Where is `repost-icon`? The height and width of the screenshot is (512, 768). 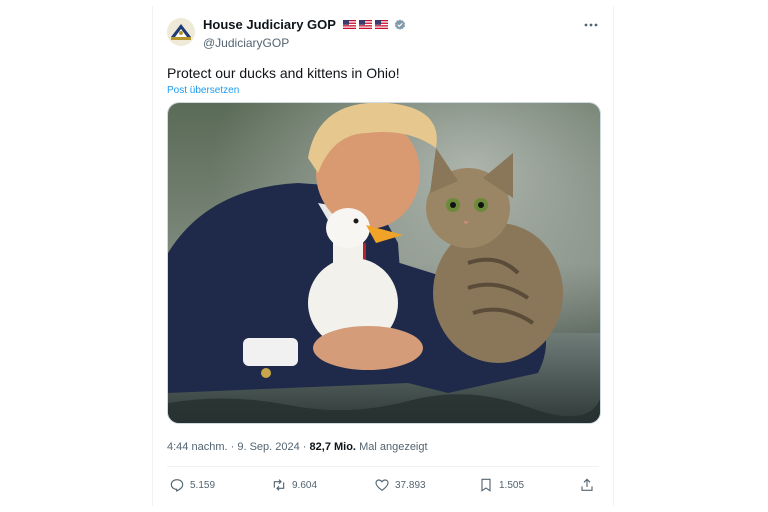
repost-icon is located at coordinates (279, 485).